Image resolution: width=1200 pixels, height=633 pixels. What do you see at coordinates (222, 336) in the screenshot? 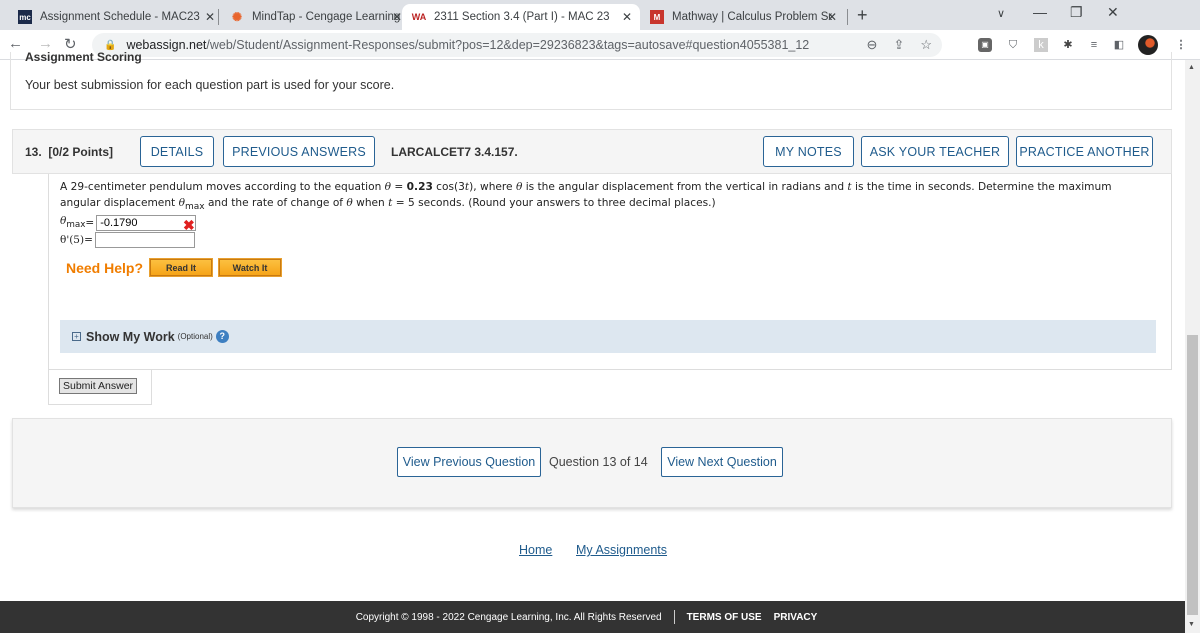
I see `help-question-icon: ?` at bounding box center [222, 336].